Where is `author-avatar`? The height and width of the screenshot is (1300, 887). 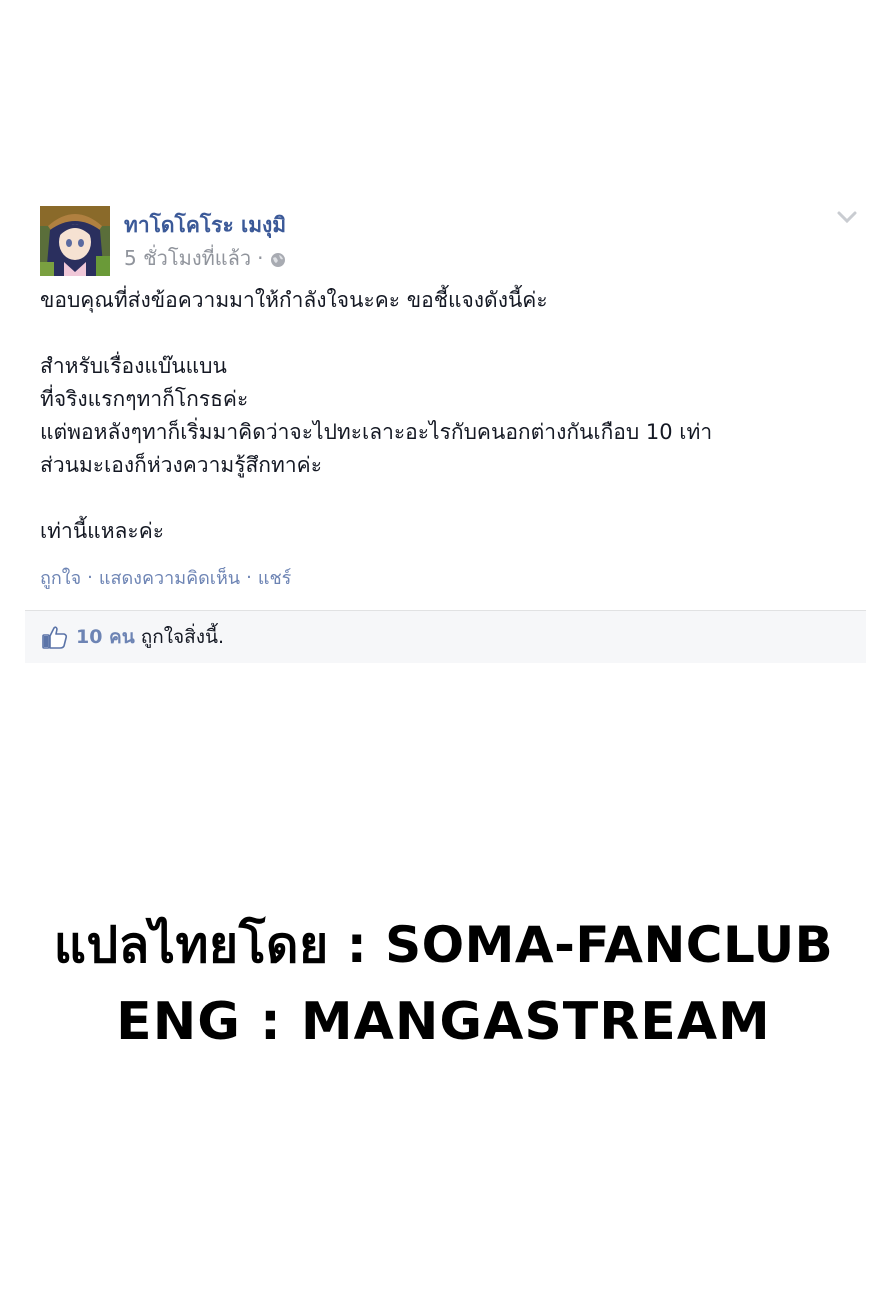
author-avatar is located at coordinates (75, 241).